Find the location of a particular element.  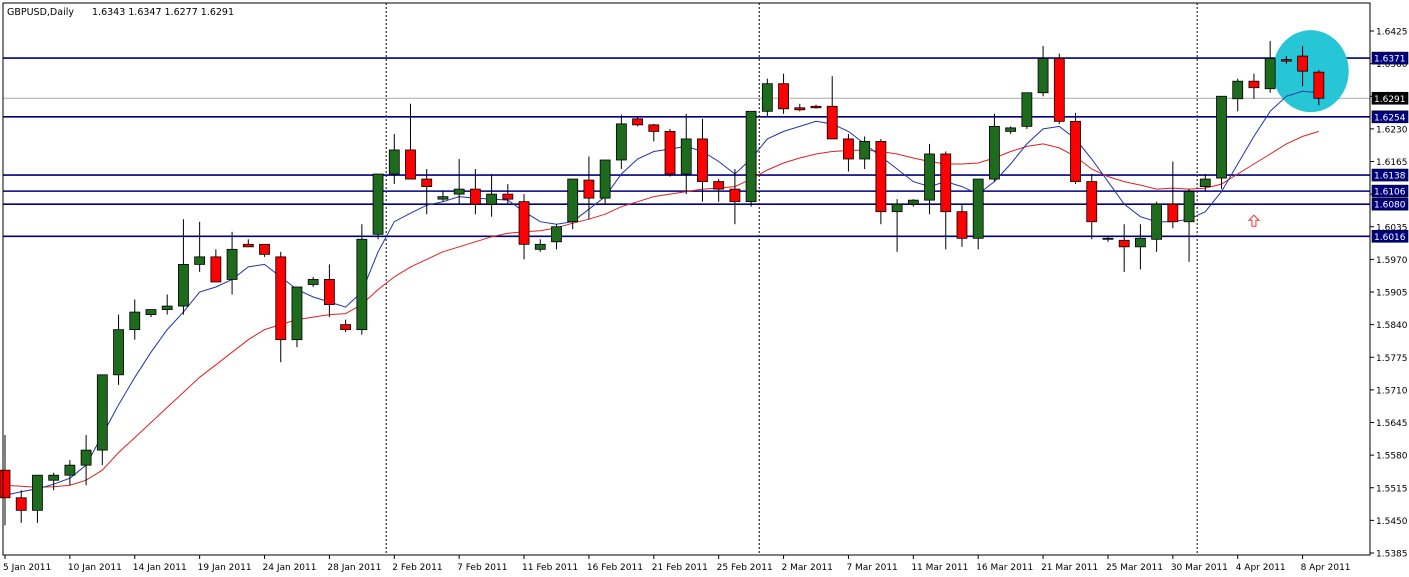

y-tick-label: 1.5385 is located at coordinates (1392, 555).